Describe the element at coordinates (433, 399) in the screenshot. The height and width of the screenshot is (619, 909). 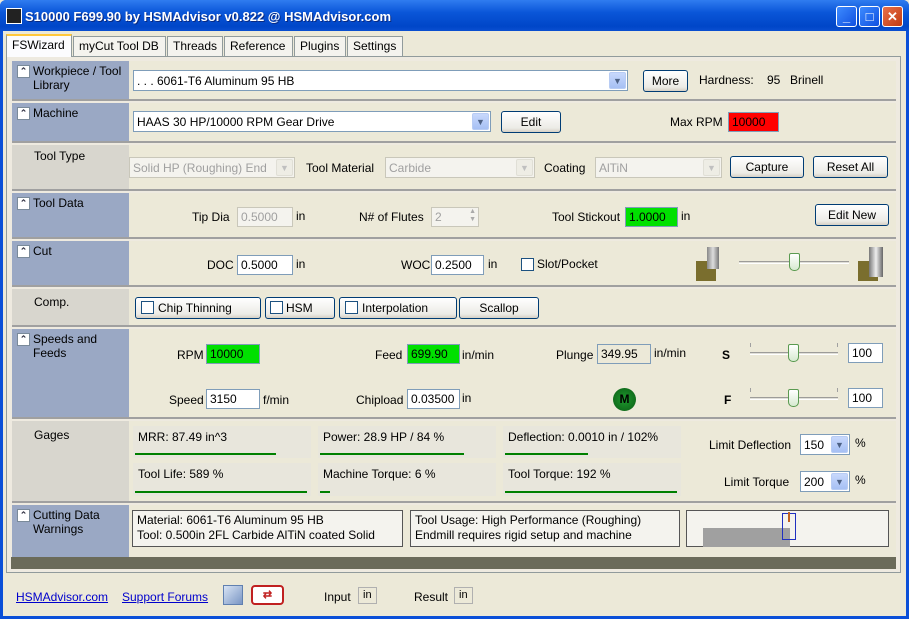
I see `chipload-field: 0.03500` at that location.